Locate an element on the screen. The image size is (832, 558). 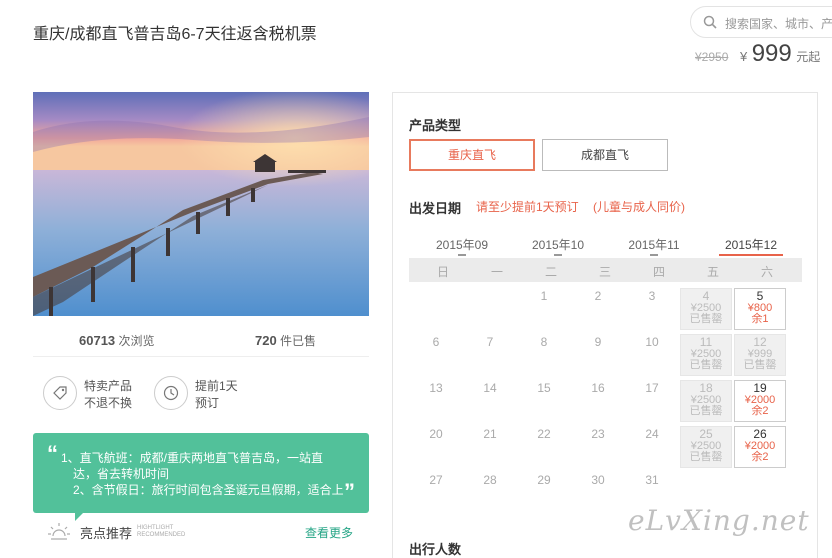
calendar-day: 2 is located at coordinates (598, 296).